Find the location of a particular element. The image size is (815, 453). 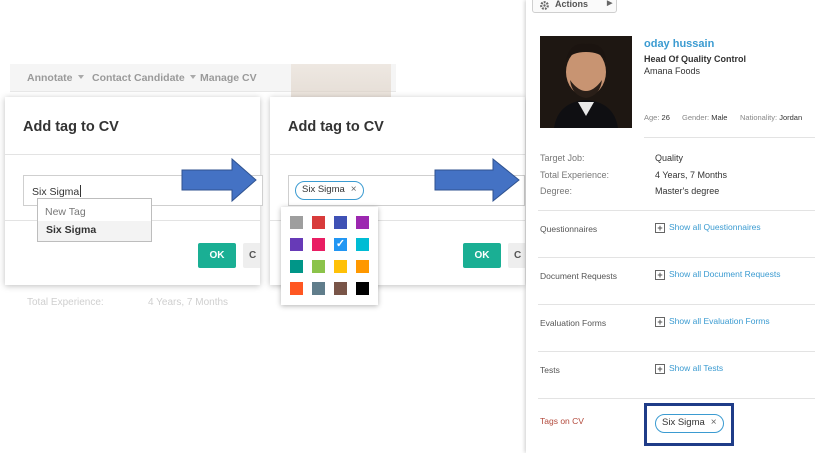

tag-suggestion-dropdown: New Tag Six Sigma is located at coordinates (94, 220).